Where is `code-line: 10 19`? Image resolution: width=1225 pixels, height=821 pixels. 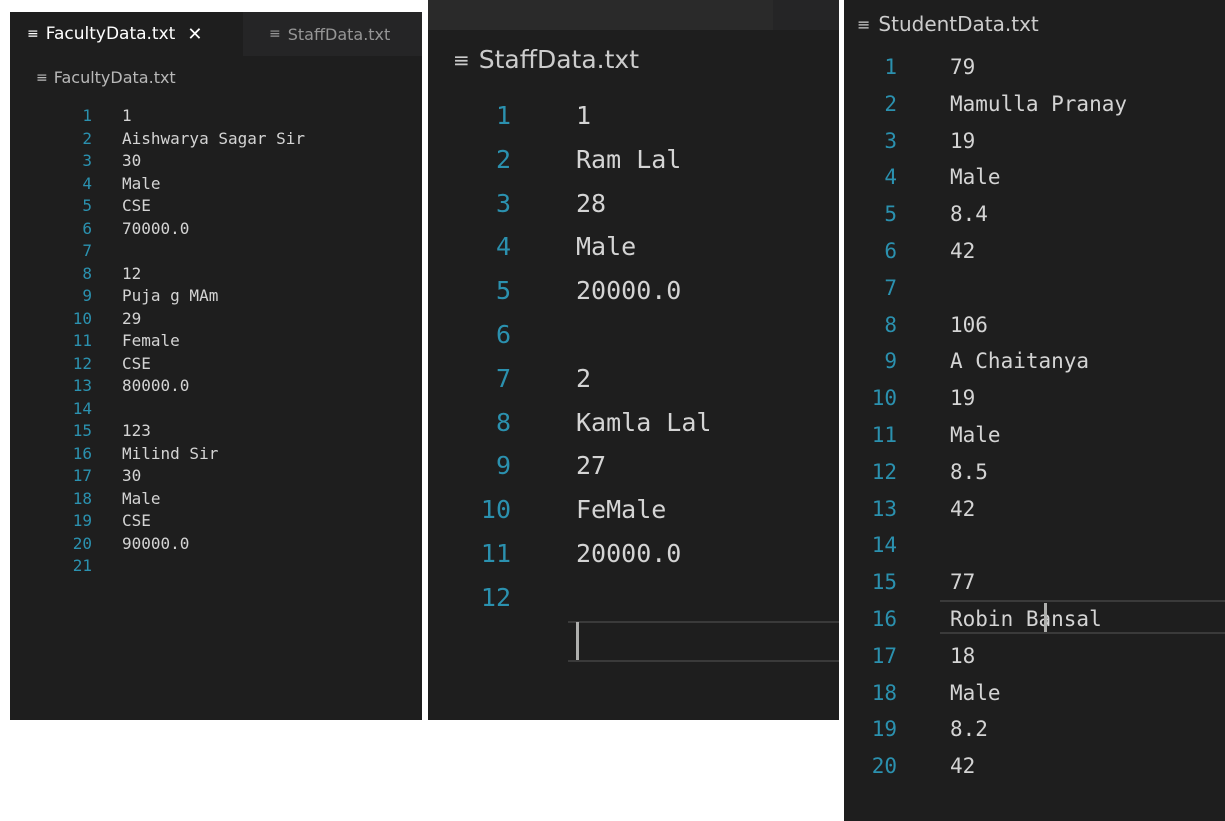
code-line: 10 19 is located at coordinates (1034, 398).